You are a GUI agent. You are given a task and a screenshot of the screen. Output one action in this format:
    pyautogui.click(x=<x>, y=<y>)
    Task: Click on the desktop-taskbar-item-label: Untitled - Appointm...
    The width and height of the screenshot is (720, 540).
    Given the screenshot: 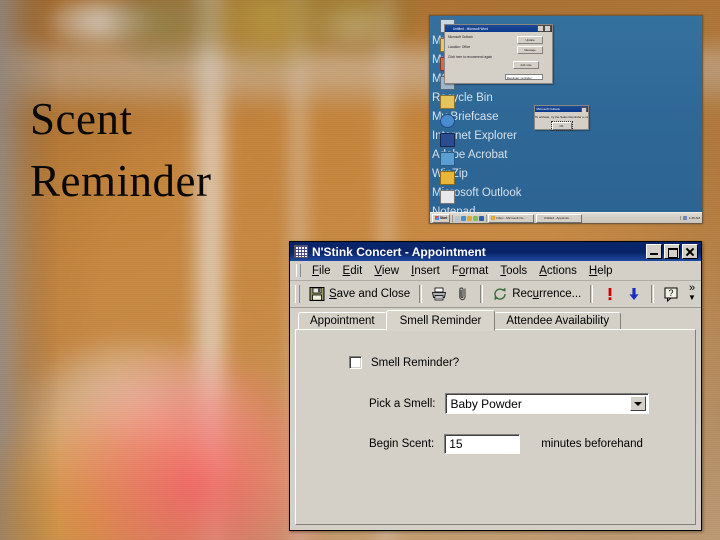 What is the action you would take?
    pyautogui.click(x=557, y=218)
    